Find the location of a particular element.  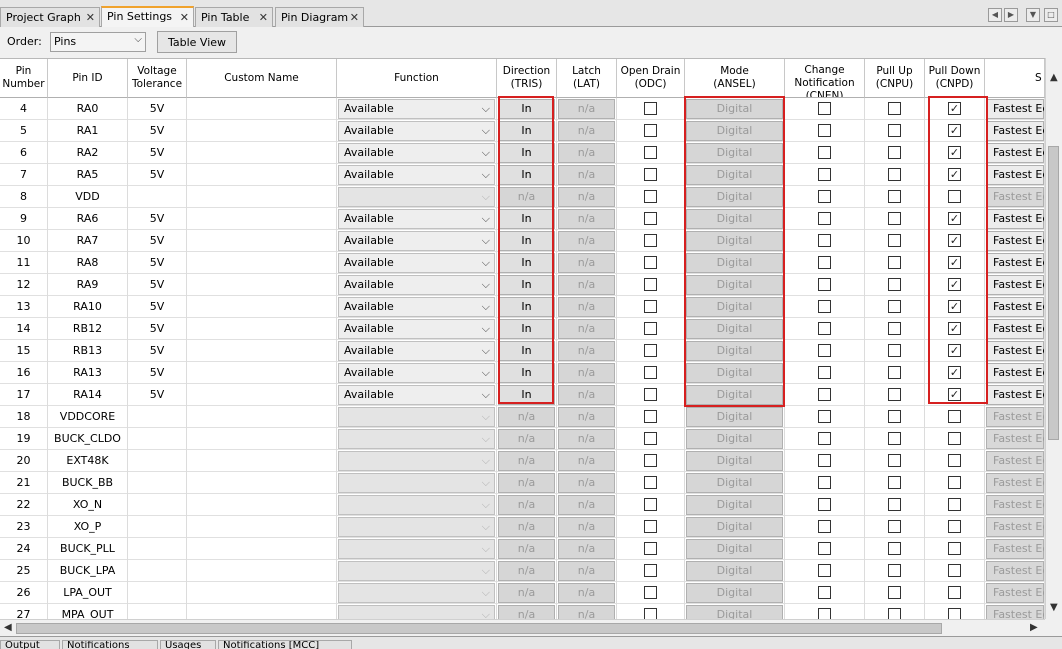

table-row: 10 RA7 5V Available ⌵ In n/a Digital ✓ Fastest Ec is located at coordinates (522, 241).